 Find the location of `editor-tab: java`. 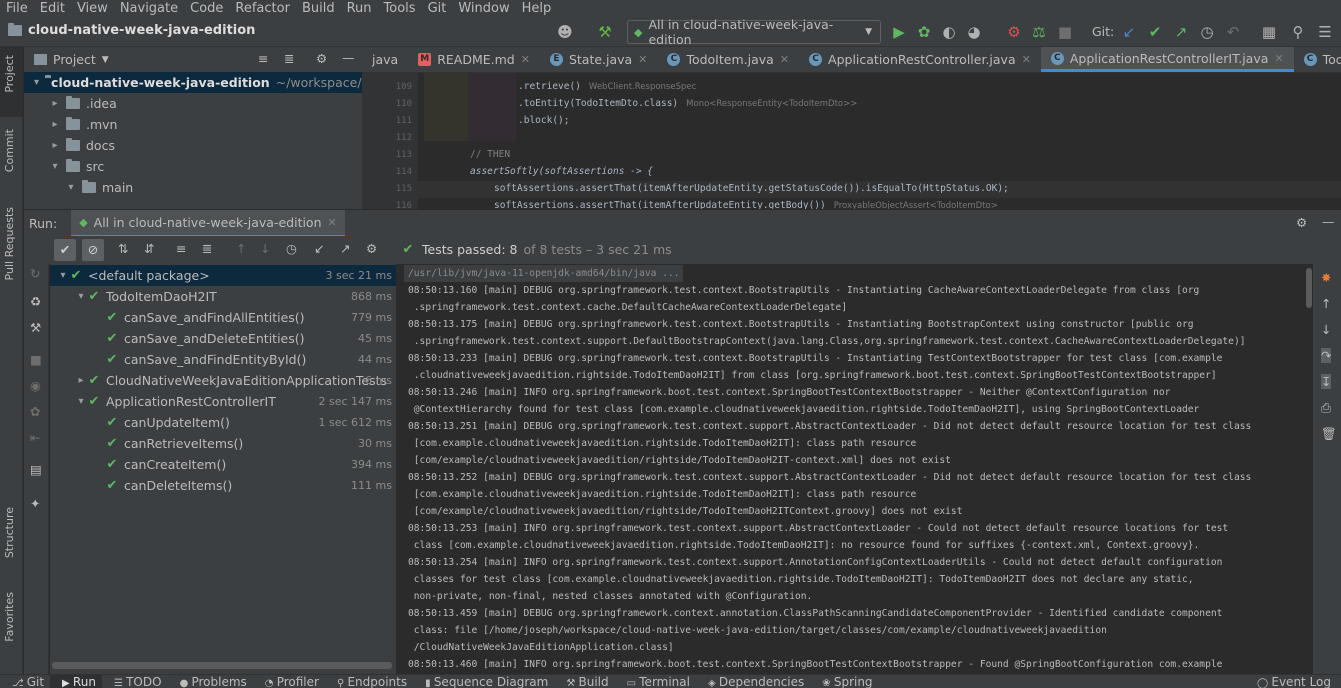

editor-tab: java is located at coordinates (385, 59).